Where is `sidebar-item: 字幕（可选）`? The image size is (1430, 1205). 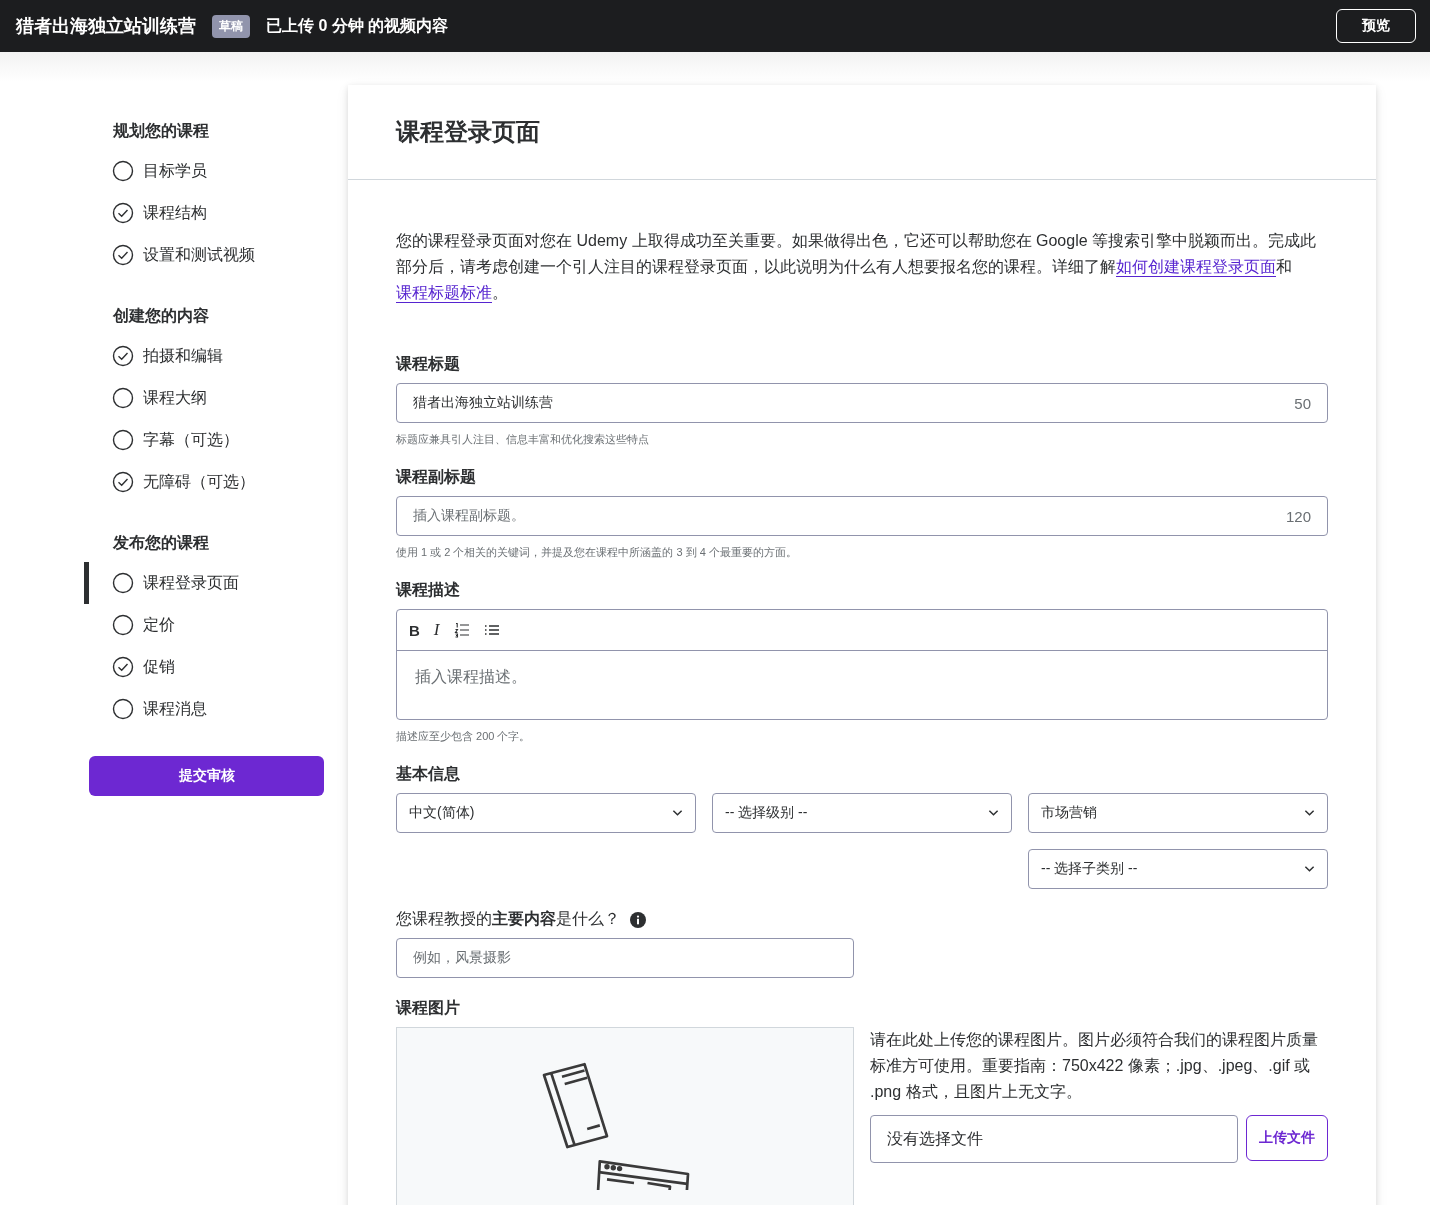
sidebar-item: 字幕（可选） is located at coordinates (204, 440).